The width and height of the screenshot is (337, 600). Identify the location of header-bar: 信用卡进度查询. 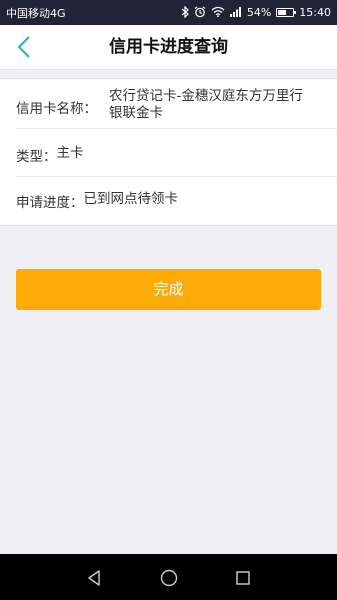
(168, 47).